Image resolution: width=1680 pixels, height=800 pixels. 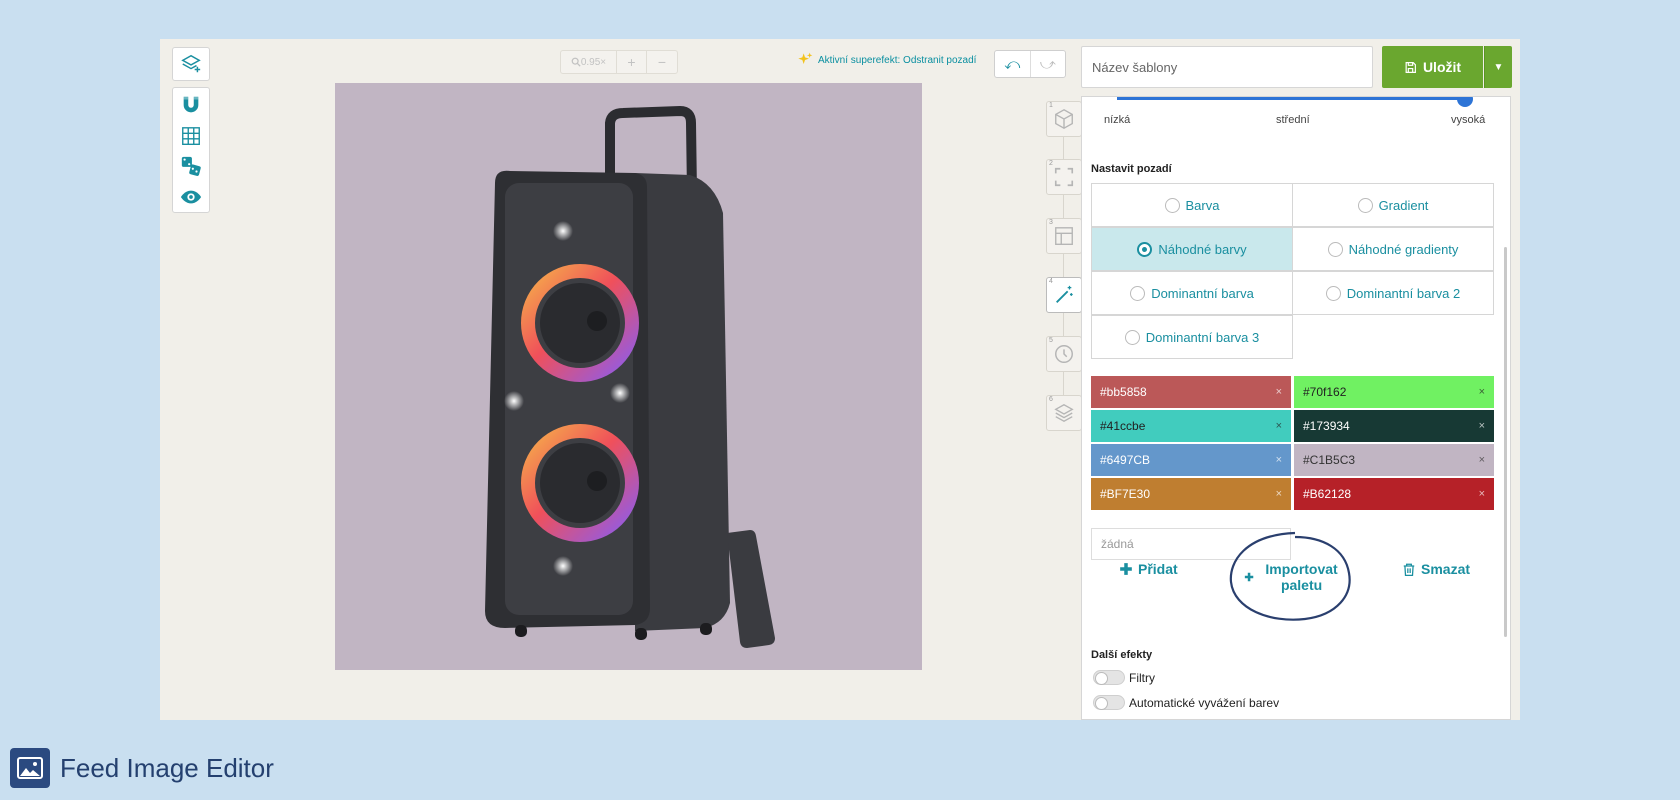 I want to click on filters-toggle-row: Filtry, so click(x=1124, y=677).